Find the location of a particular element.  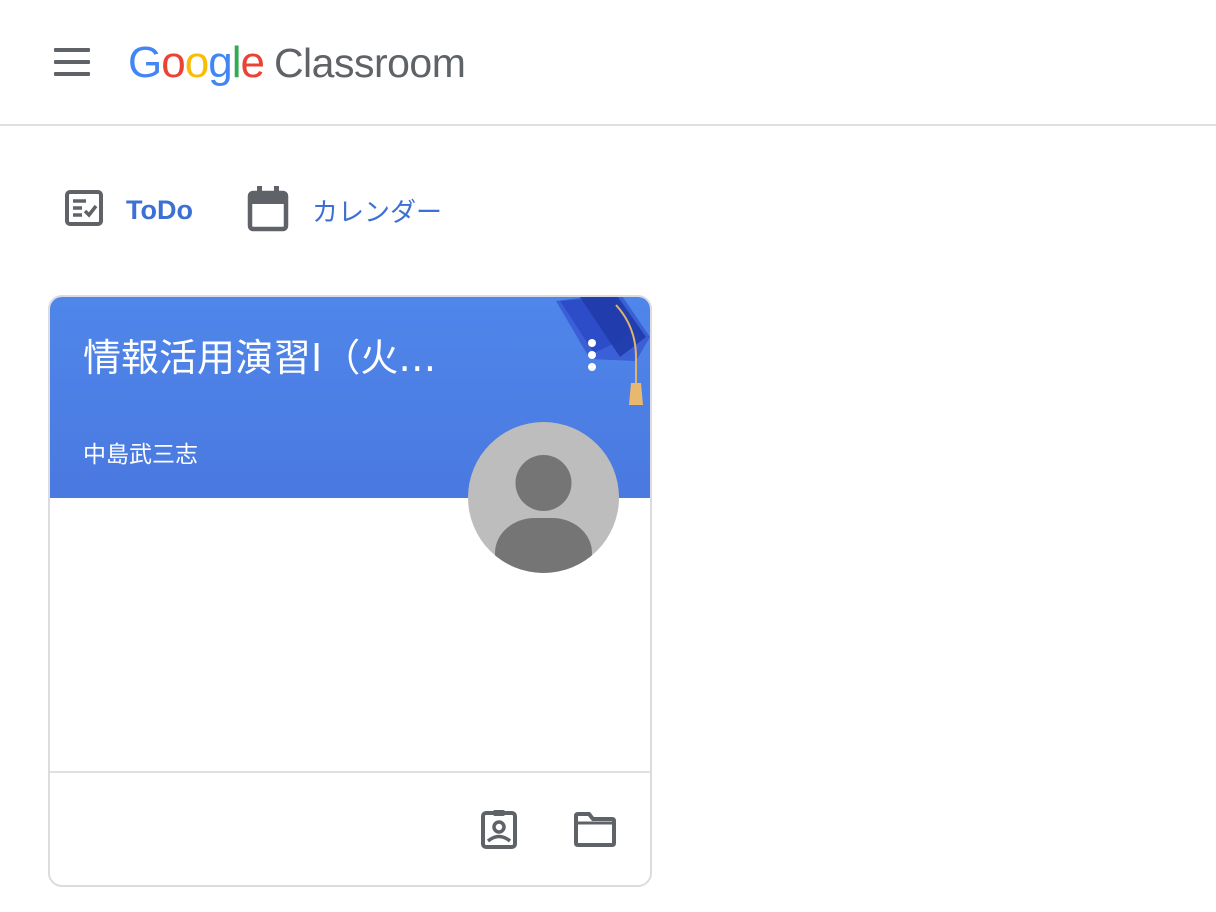

todo-link: ToDo is located at coordinates (127, 210).